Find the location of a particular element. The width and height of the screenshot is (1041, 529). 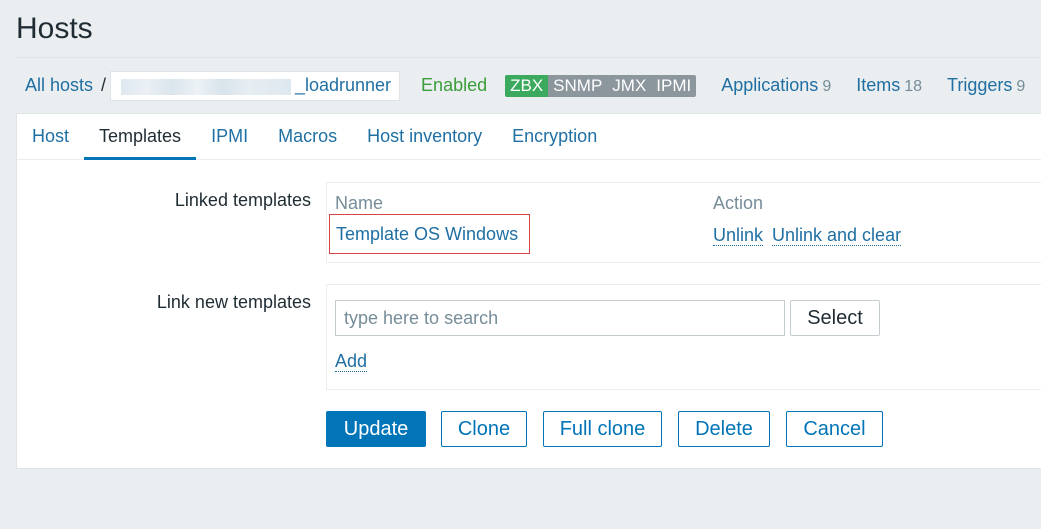

column-header-action: Action is located at coordinates (738, 203).